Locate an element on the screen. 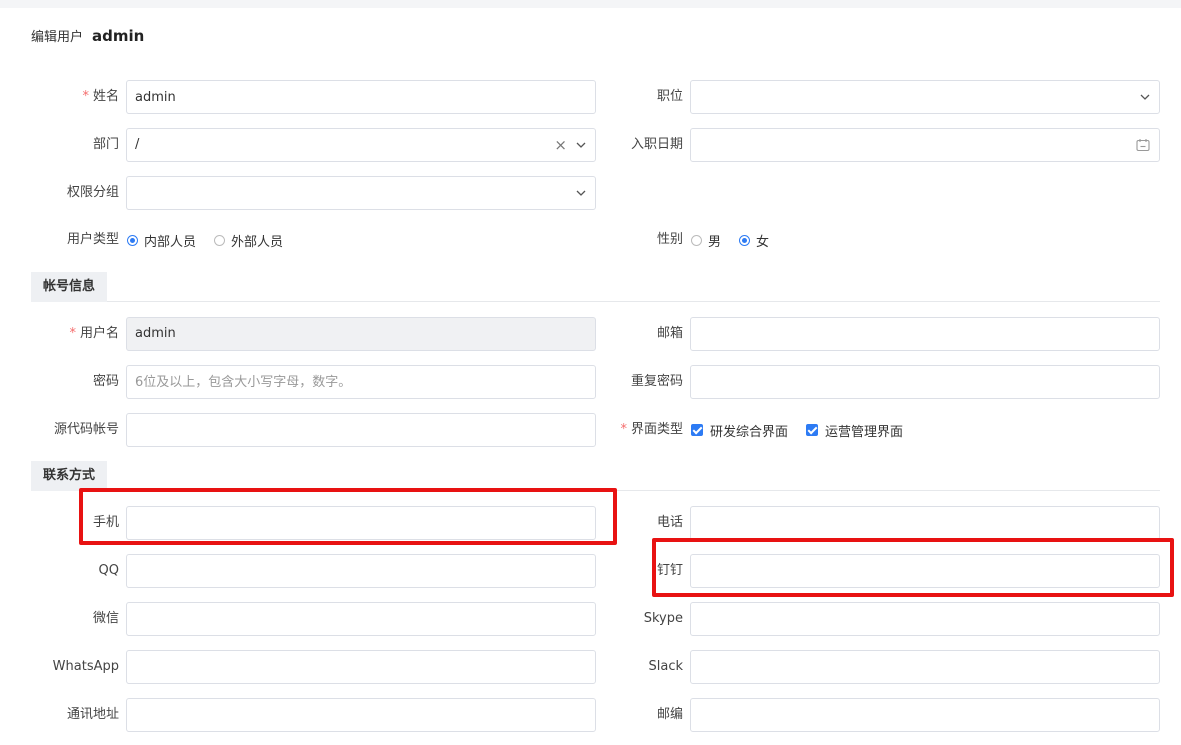 The height and width of the screenshot is (745, 1181). gender-female-option: 女 is located at coordinates (754, 240).